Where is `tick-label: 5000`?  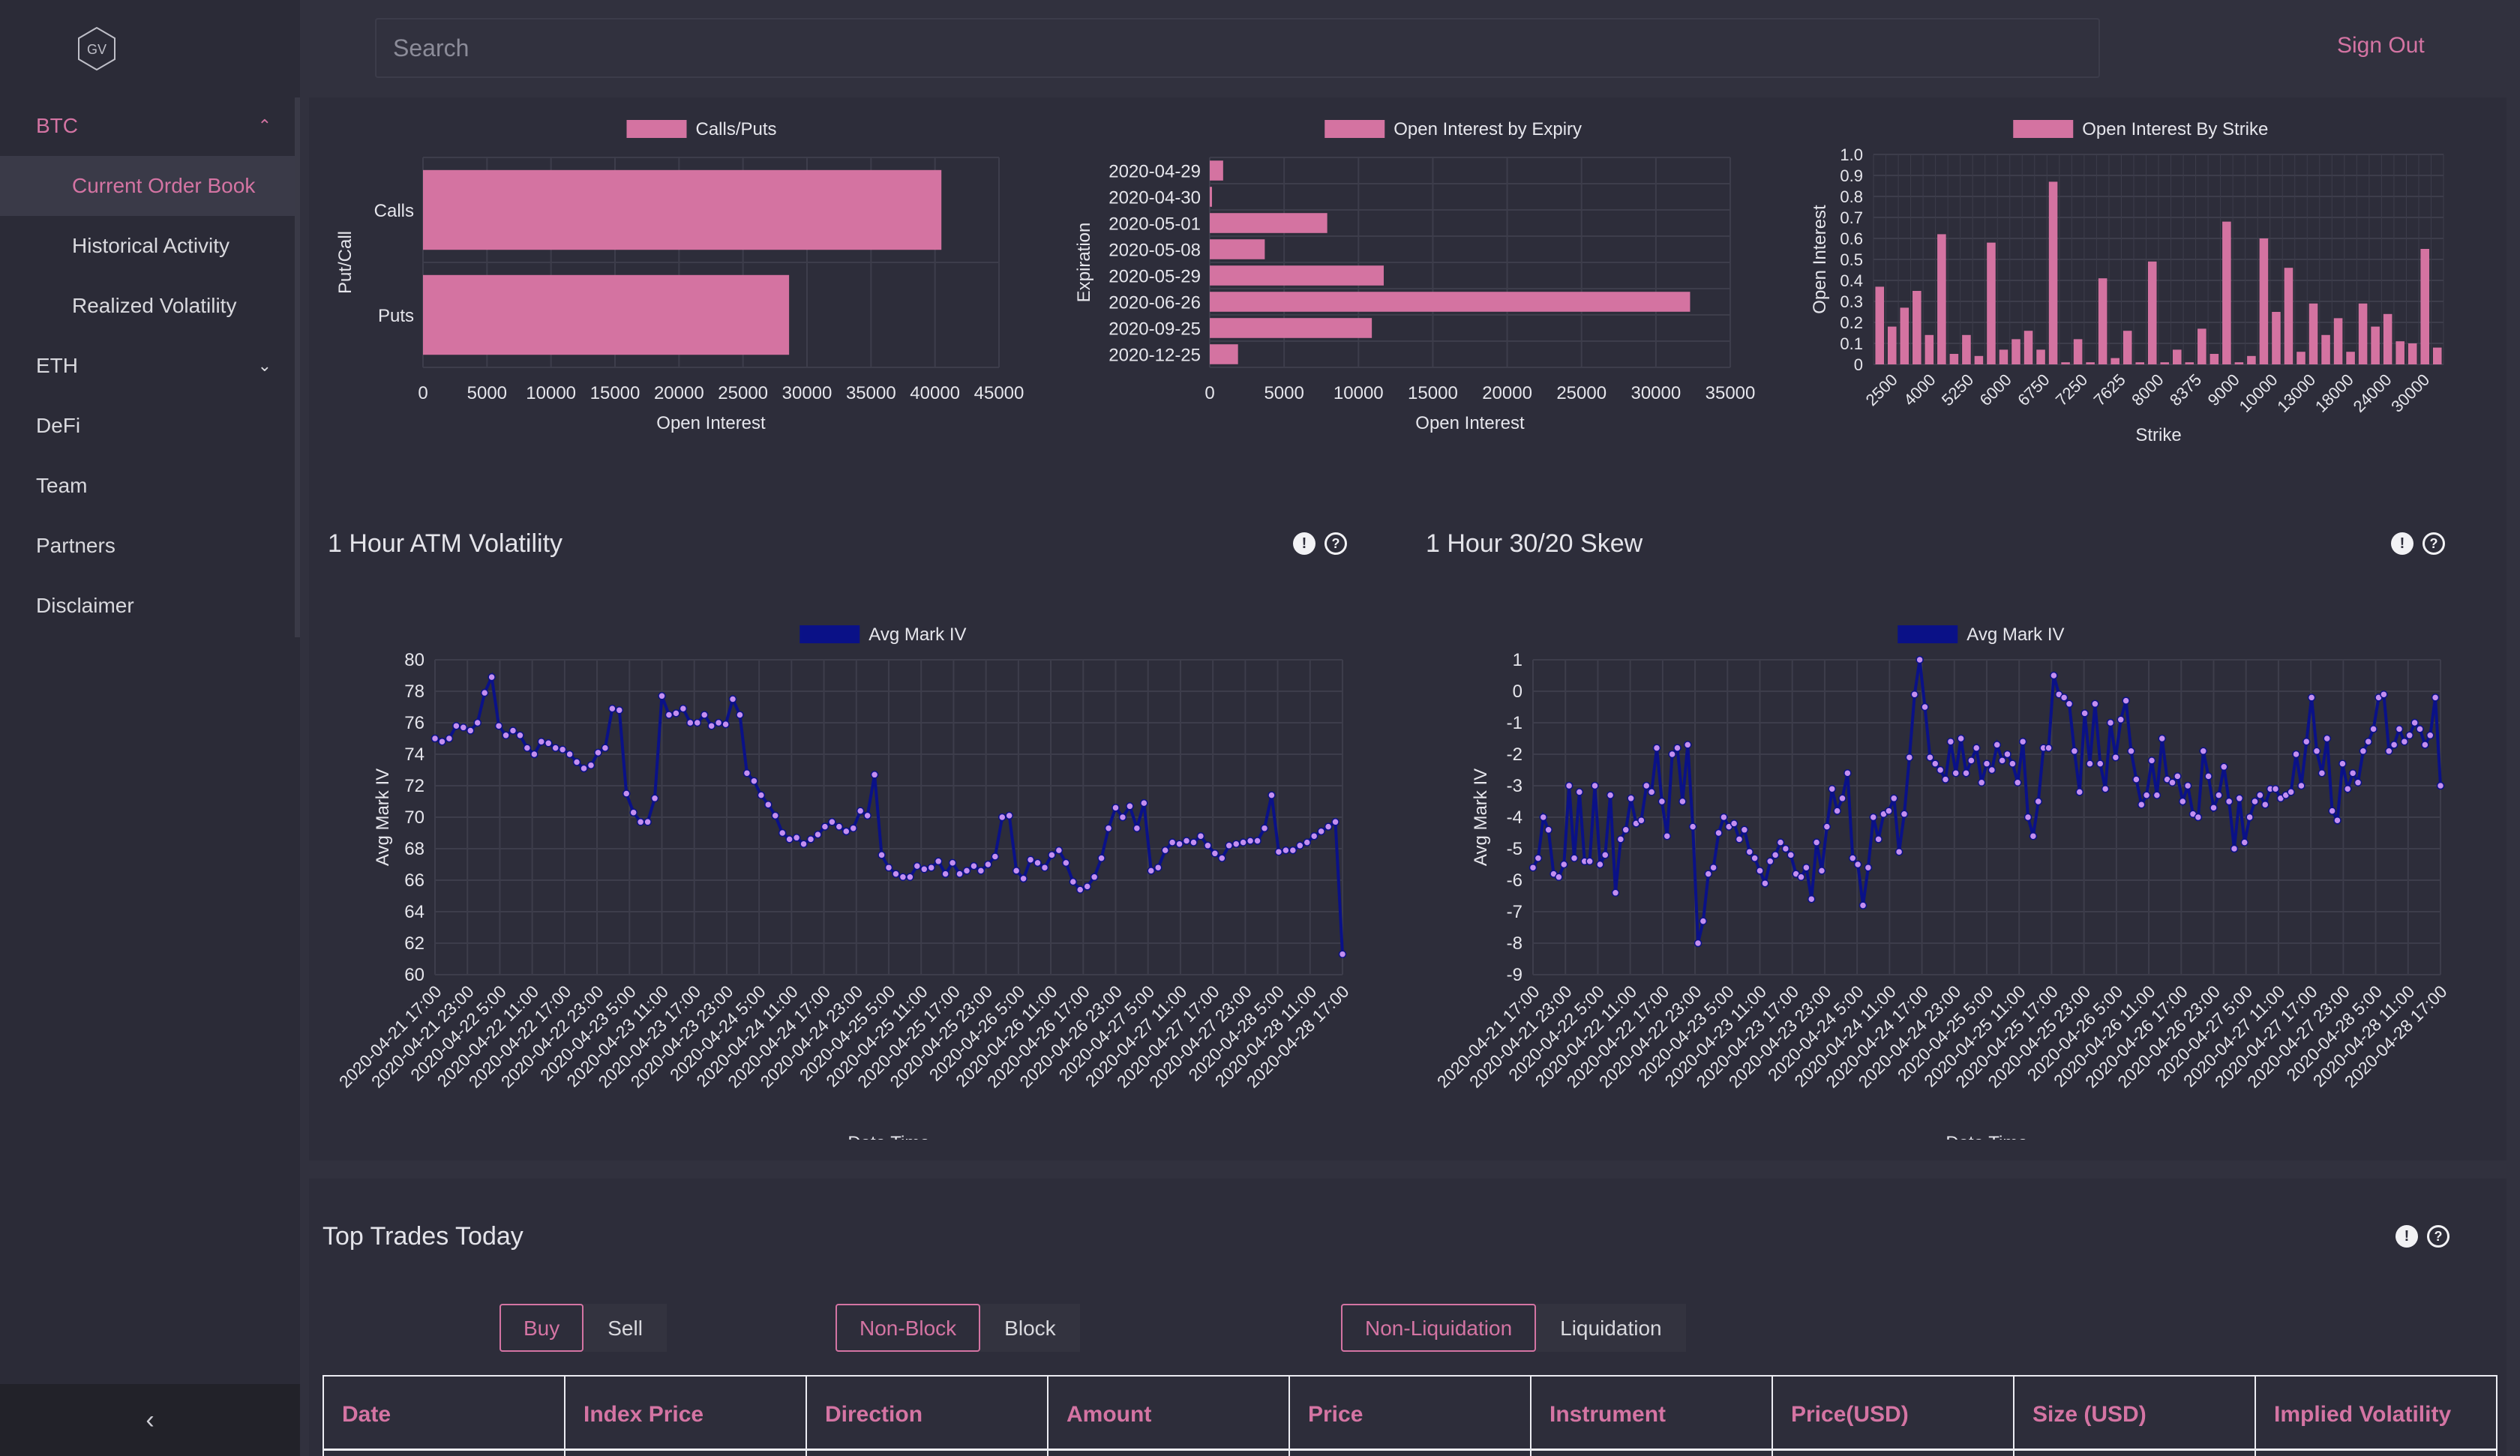
tick-label: 5000 is located at coordinates (487, 393).